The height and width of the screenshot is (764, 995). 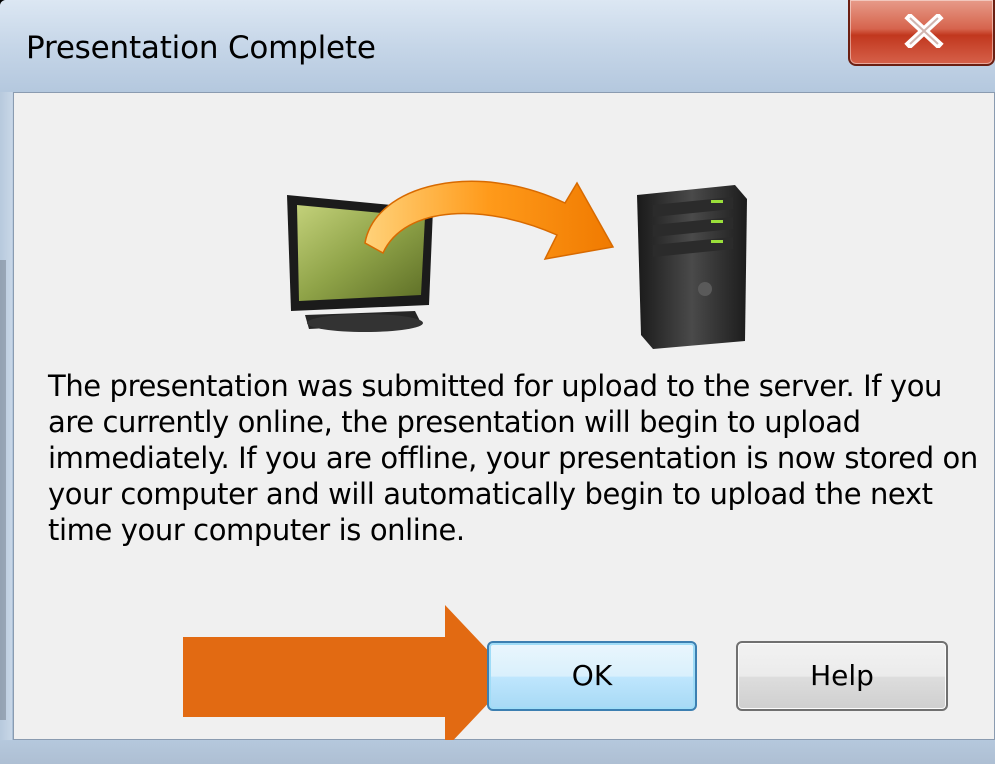 I want to click on window-frame-bottom, so click(x=497, y=752).